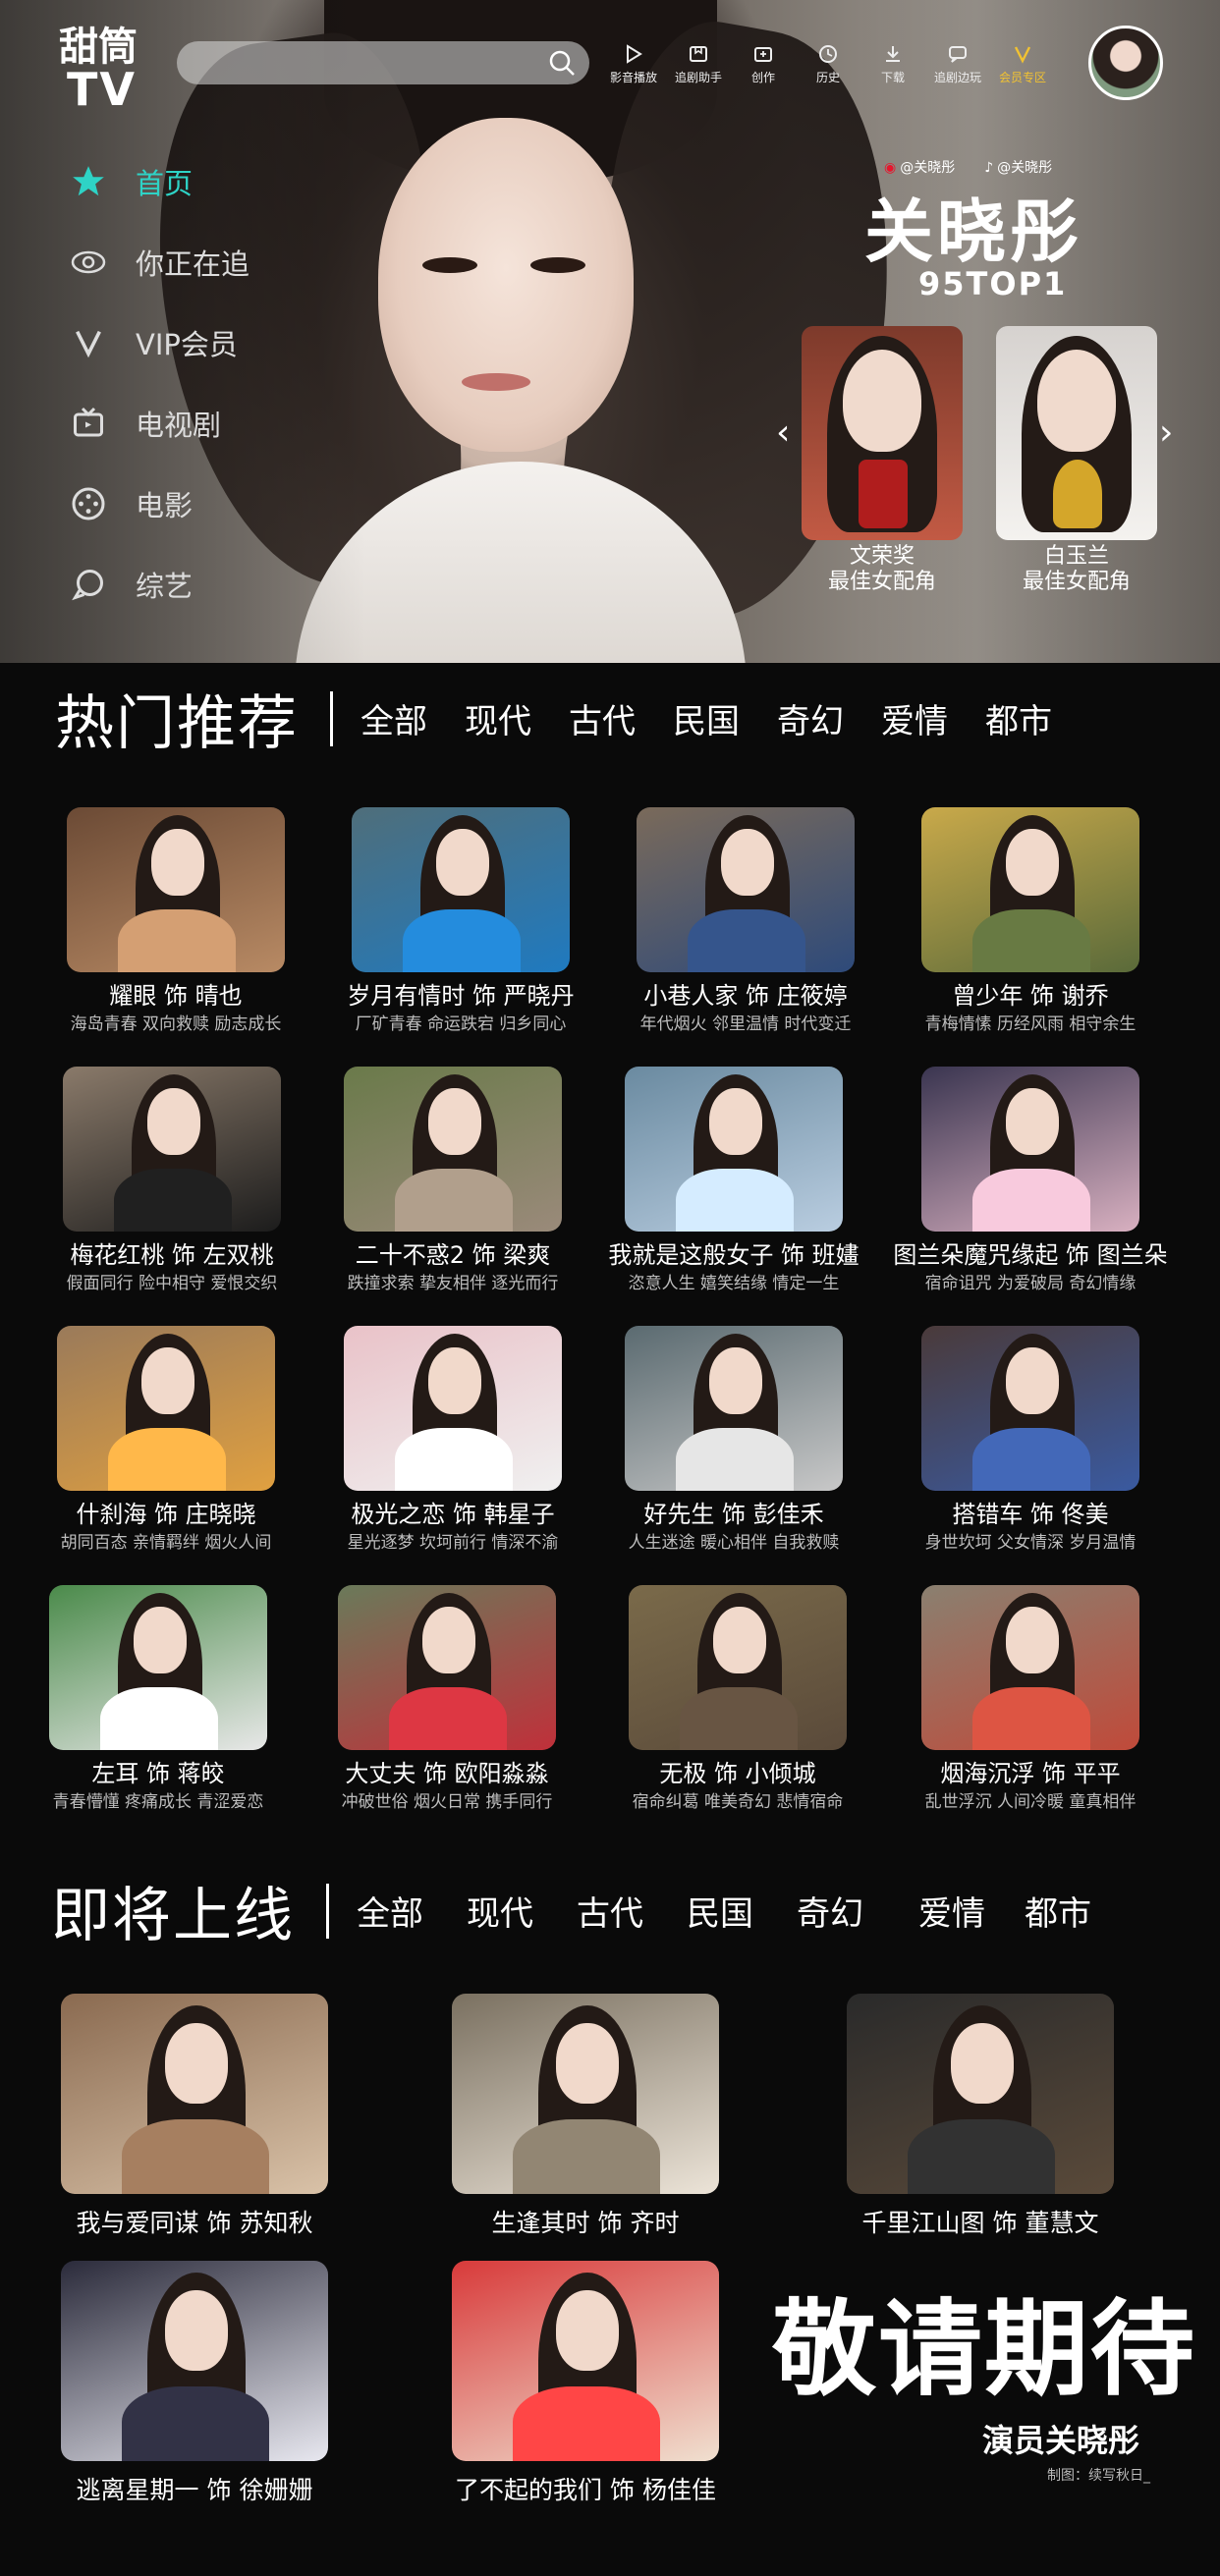 The height and width of the screenshot is (2576, 1220). I want to click on weibo-handle: ◉ @关晓彤, so click(919, 167).